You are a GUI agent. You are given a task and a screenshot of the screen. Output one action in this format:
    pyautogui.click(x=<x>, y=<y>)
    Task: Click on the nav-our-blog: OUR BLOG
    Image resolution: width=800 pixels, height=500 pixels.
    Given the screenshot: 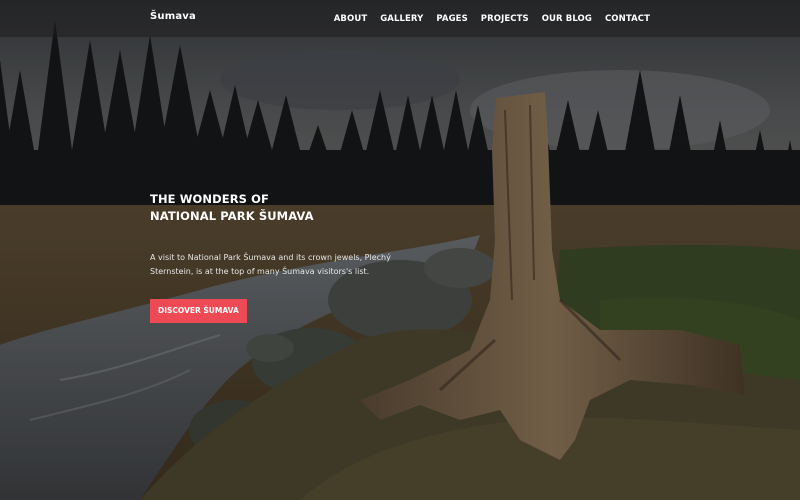 What is the action you would take?
    pyautogui.click(x=567, y=19)
    